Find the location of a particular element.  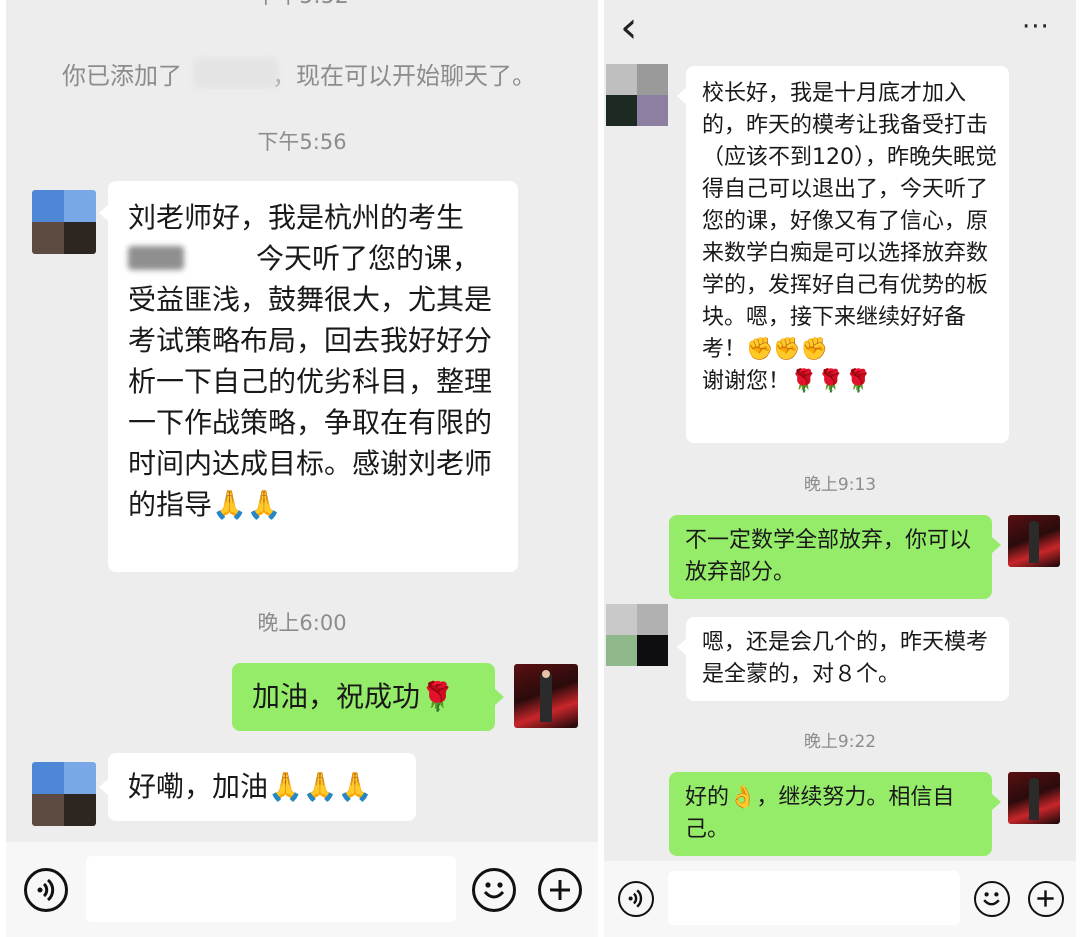

more-icon: ··· is located at coordinates (1036, 27).